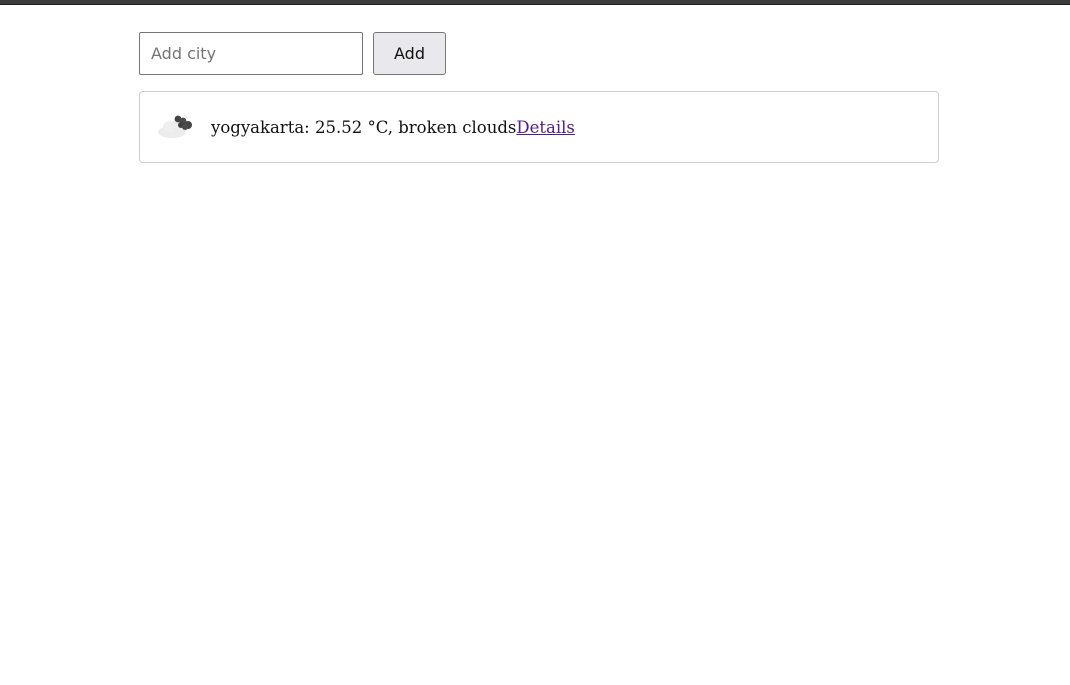  I want to click on add-city-form: Add, so click(539, 53).